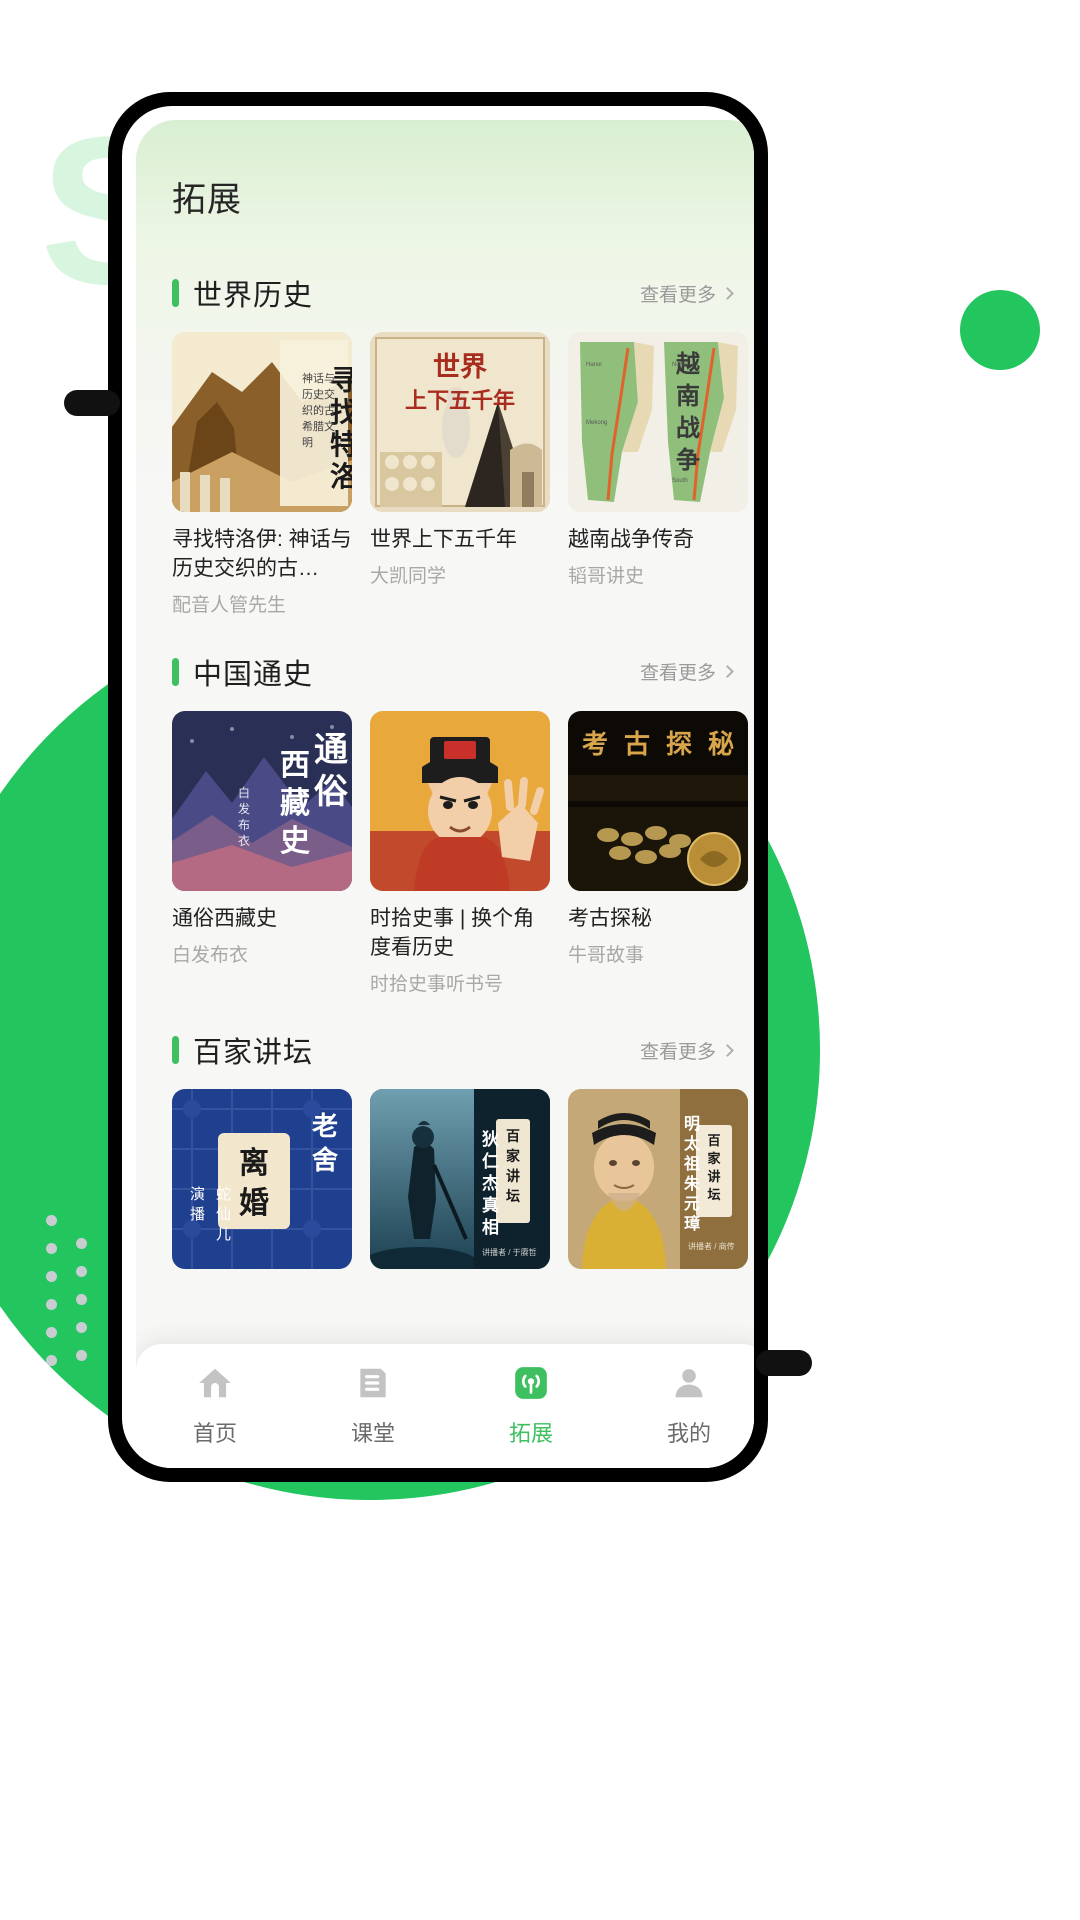 This screenshot has height=1920, width=1080. What do you see at coordinates (214, 1433) in the screenshot?
I see `tab-label: 首页` at bounding box center [214, 1433].